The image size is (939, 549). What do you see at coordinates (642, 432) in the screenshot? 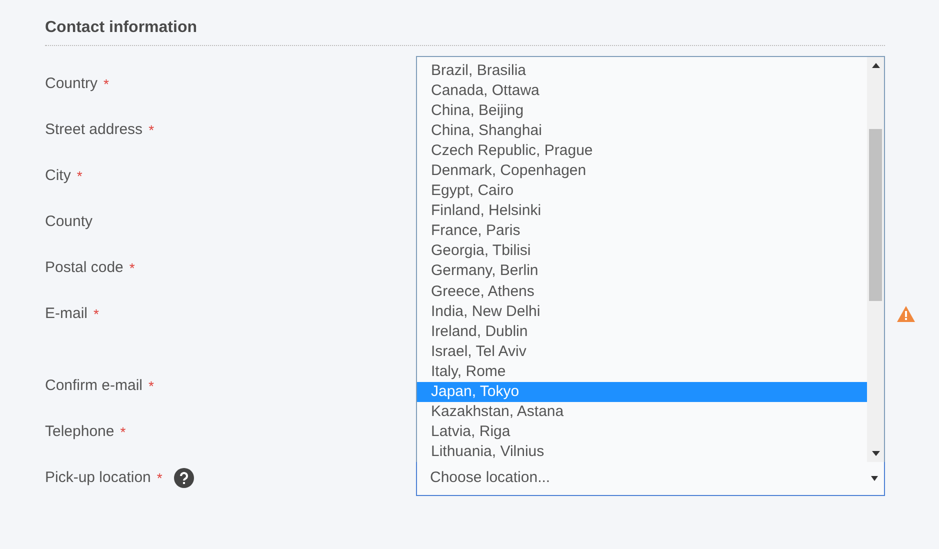
I see `dropdown-option: Latvia, Riga` at bounding box center [642, 432].